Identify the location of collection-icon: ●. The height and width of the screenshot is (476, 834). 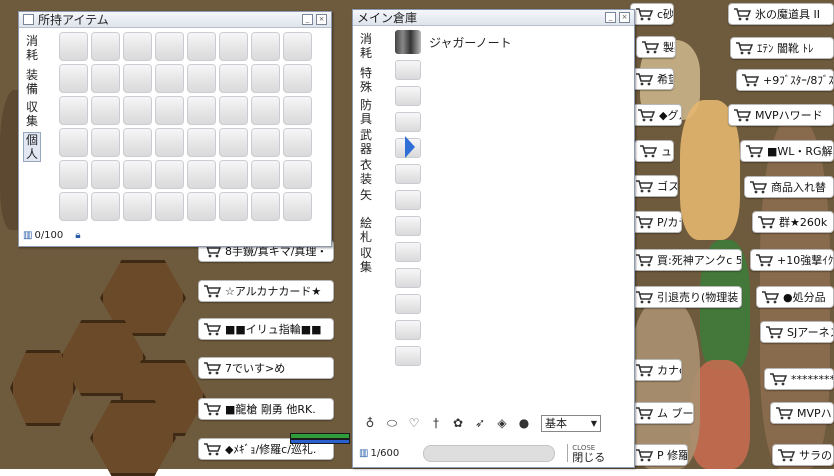
(524, 423).